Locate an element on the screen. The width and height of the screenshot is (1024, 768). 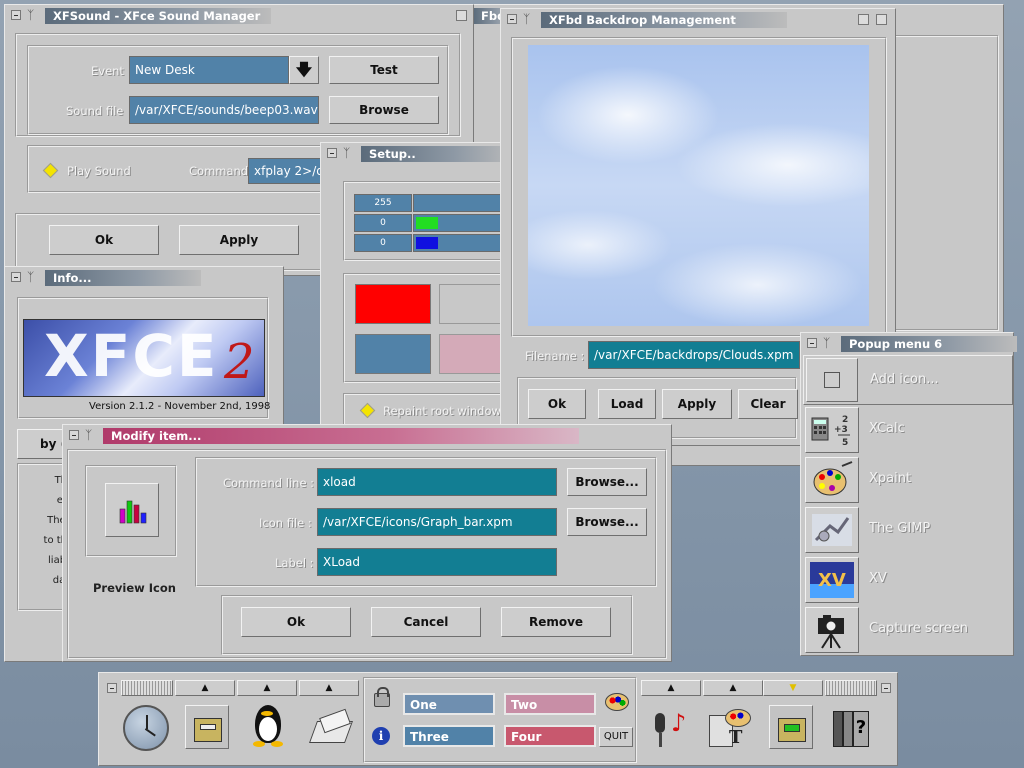
desk-three: Three is located at coordinates (449, 736).